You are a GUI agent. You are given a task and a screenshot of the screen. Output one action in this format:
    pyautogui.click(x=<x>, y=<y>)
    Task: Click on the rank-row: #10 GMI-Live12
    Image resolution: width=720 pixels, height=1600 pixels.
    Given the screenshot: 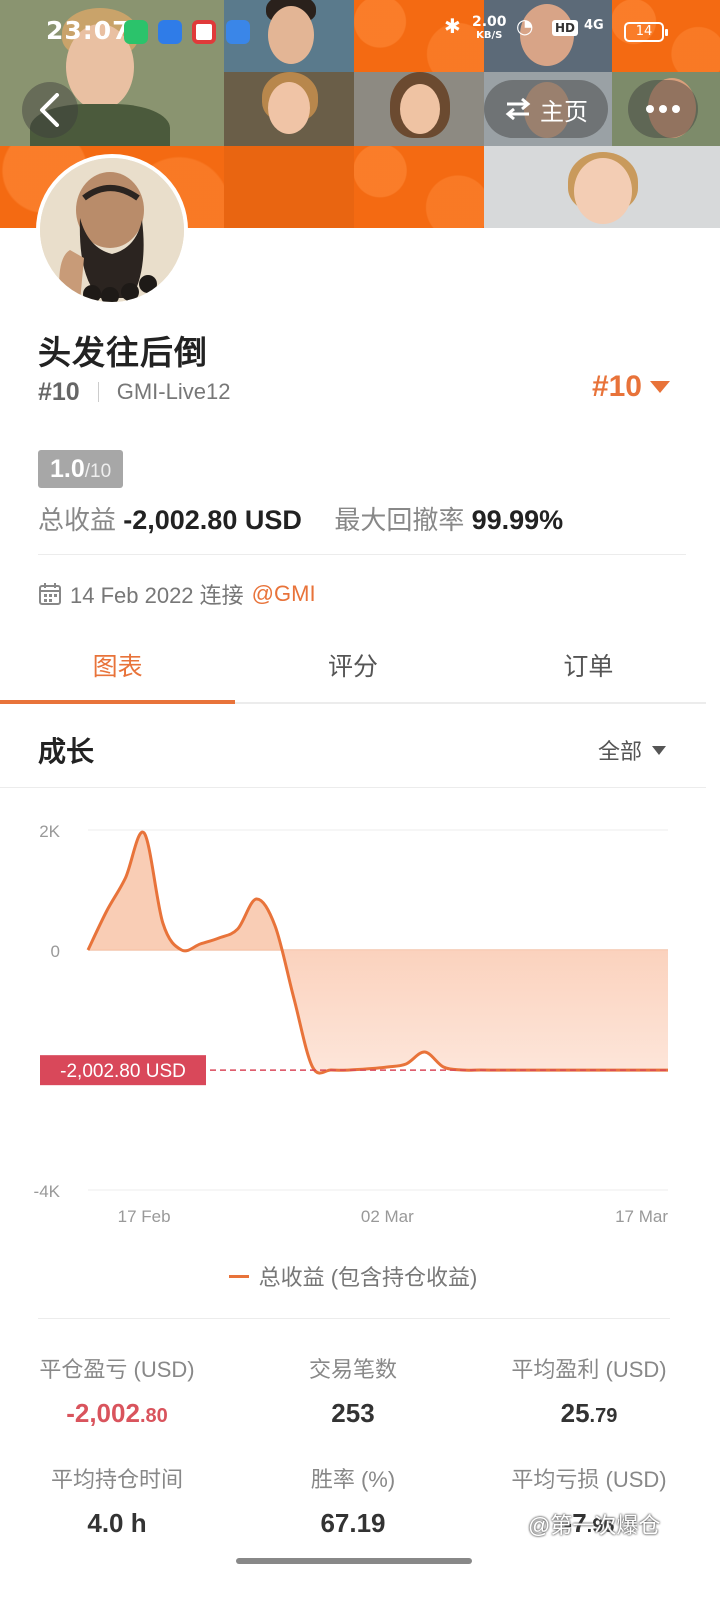 What is the action you would take?
    pyautogui.click(x=134, y=392)
    